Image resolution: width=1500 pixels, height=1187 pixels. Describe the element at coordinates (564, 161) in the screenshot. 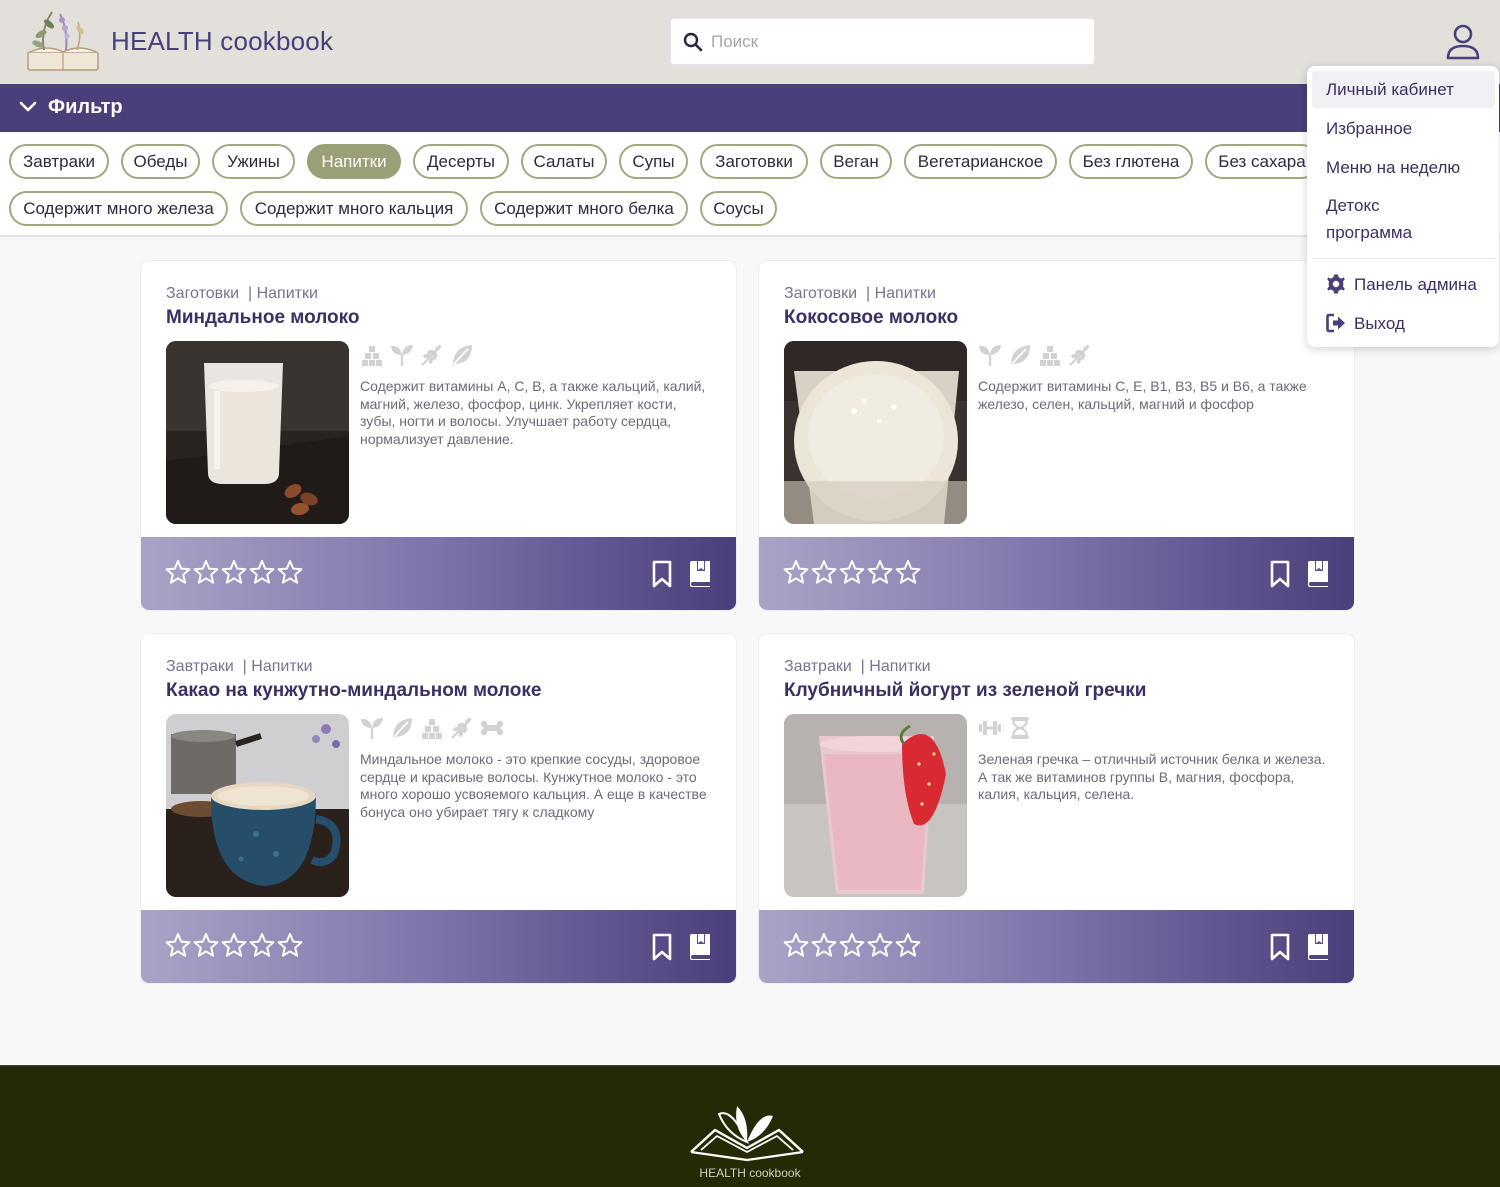

I see `chip-salads: Салаты` at that location.